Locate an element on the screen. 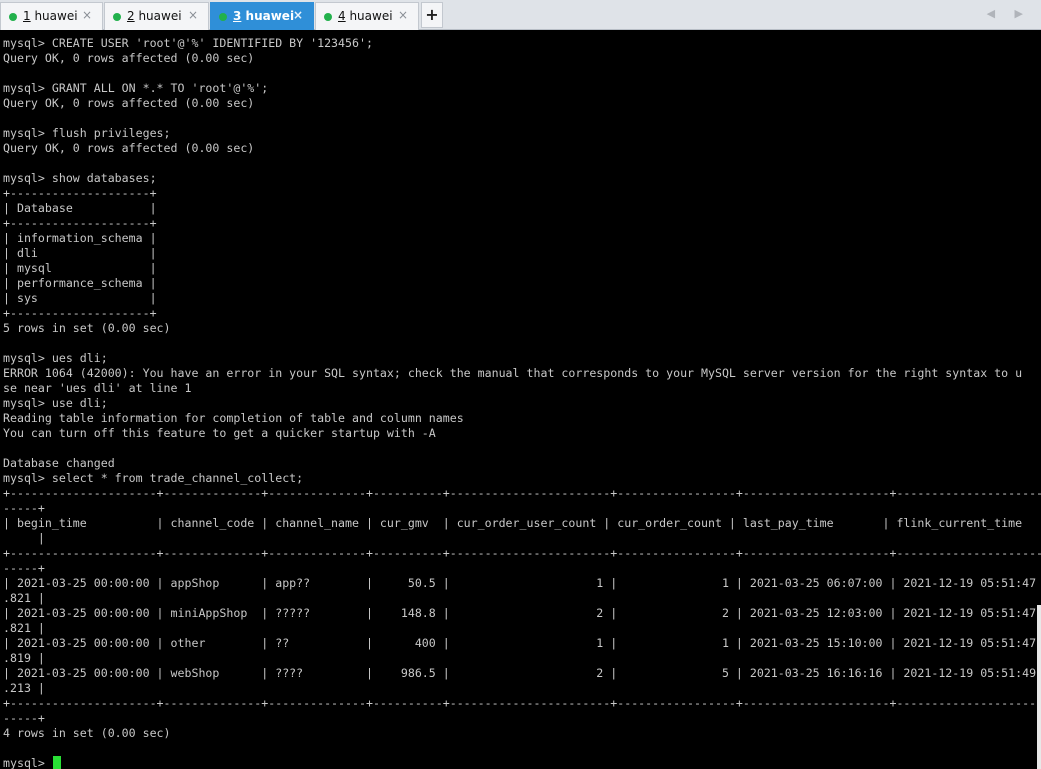 Image resolution: width=1041 pixels, height=769 pixels. tab-session-3: 3 huawei × is located at coordinates (262, 16).